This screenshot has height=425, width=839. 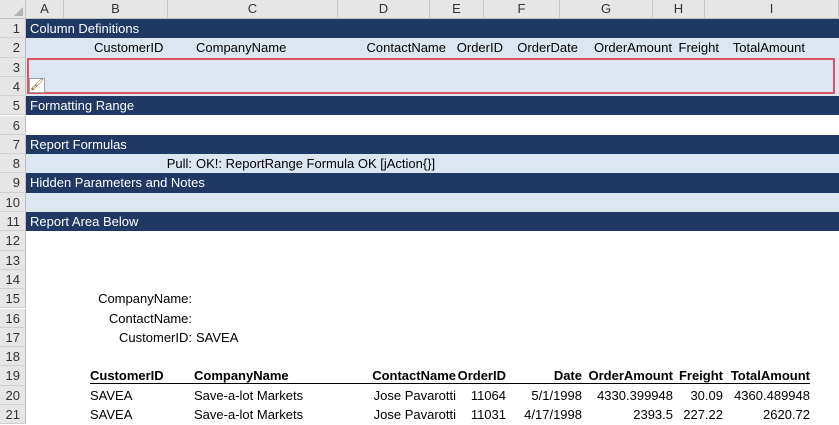 What do you see at coordinates (13, 299) in the screenshot?
I see `row-number: 15` at bounding box center [13, 299].